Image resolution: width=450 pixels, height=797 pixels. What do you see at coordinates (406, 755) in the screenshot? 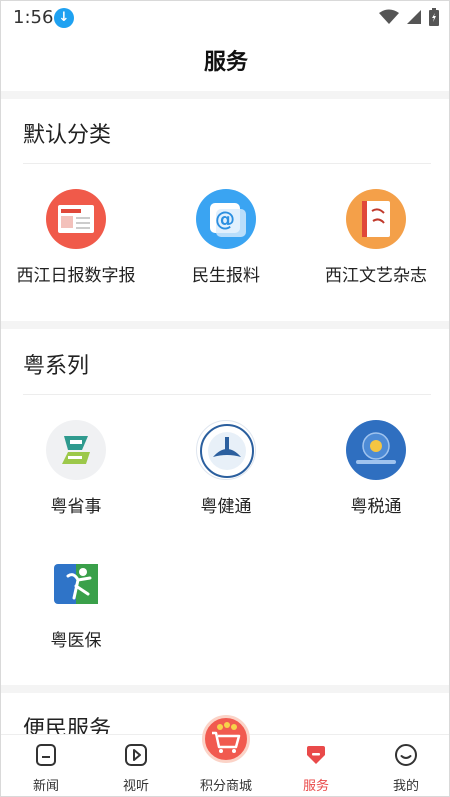
I see `profile-icon` at bounding box center [406, 755].